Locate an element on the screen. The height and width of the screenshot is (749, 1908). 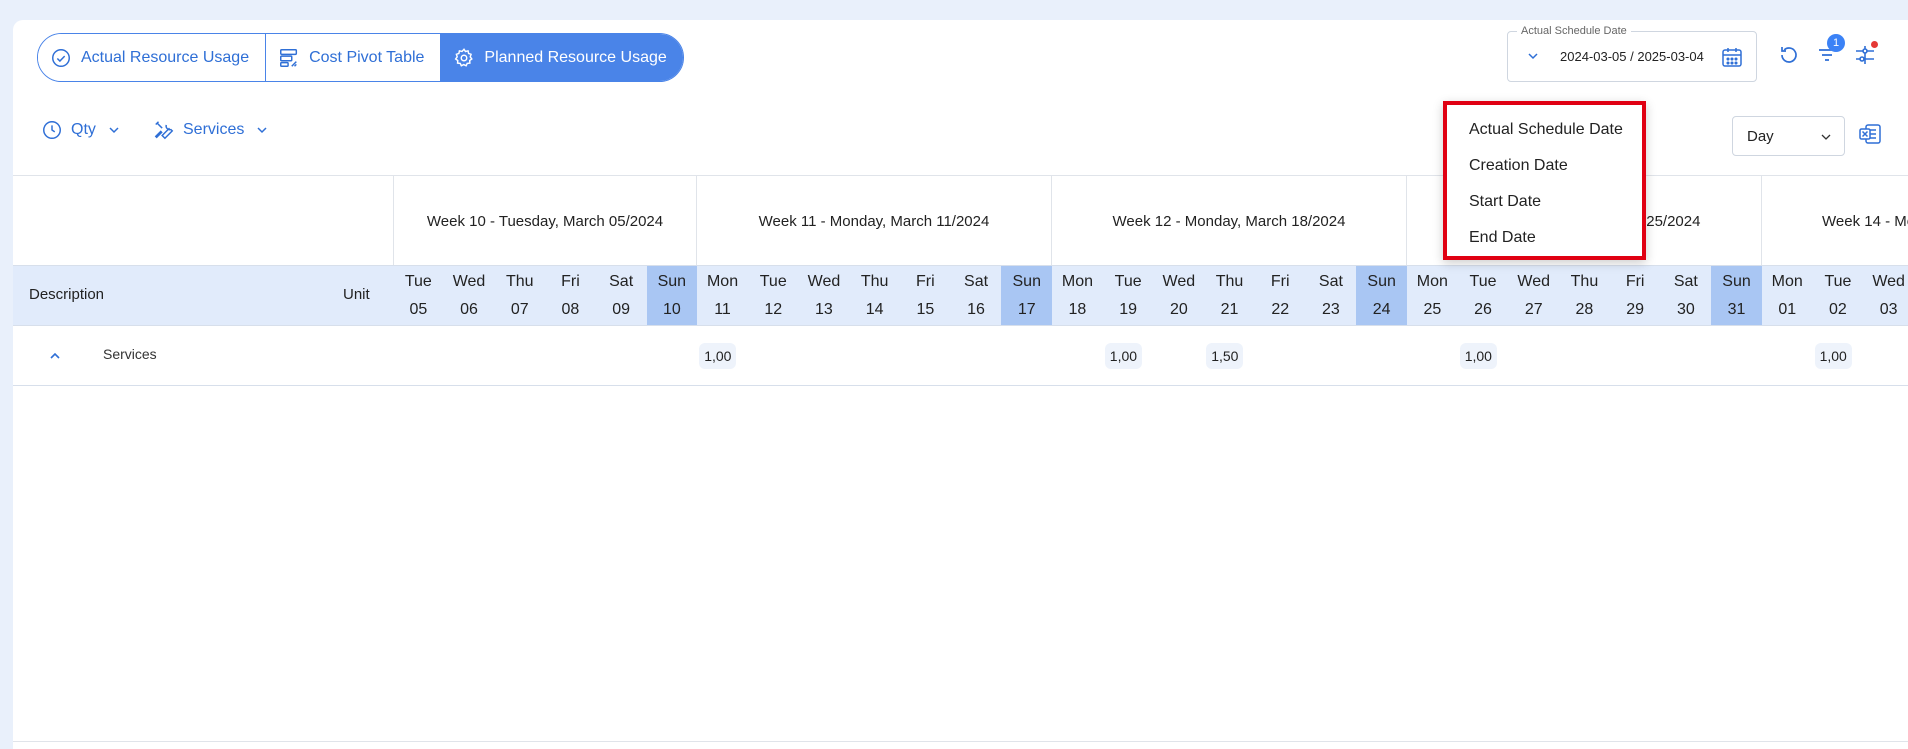
table-row: Services 1,00 1,00 1,50 1,00 1,00 is located at coordinates (960, 356).